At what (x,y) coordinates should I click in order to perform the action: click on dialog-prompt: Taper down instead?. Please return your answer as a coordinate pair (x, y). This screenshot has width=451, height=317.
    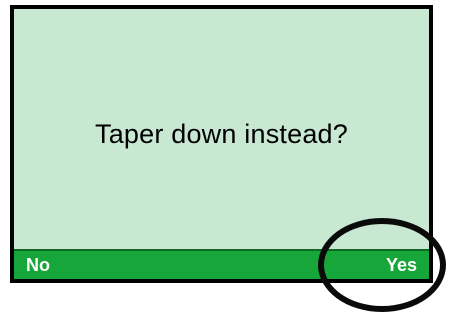
    Looking at the image, I should click on (221, 133).